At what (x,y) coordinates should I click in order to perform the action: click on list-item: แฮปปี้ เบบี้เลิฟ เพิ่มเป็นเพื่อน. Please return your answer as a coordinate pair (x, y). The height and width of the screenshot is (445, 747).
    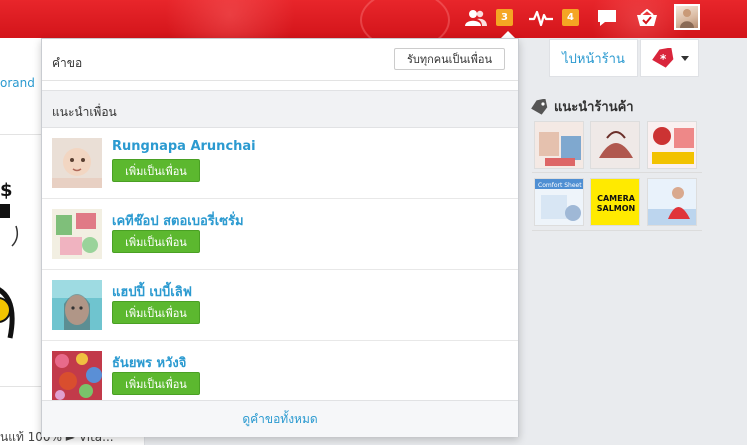
    Looking at the image, I should click on (280, 305).